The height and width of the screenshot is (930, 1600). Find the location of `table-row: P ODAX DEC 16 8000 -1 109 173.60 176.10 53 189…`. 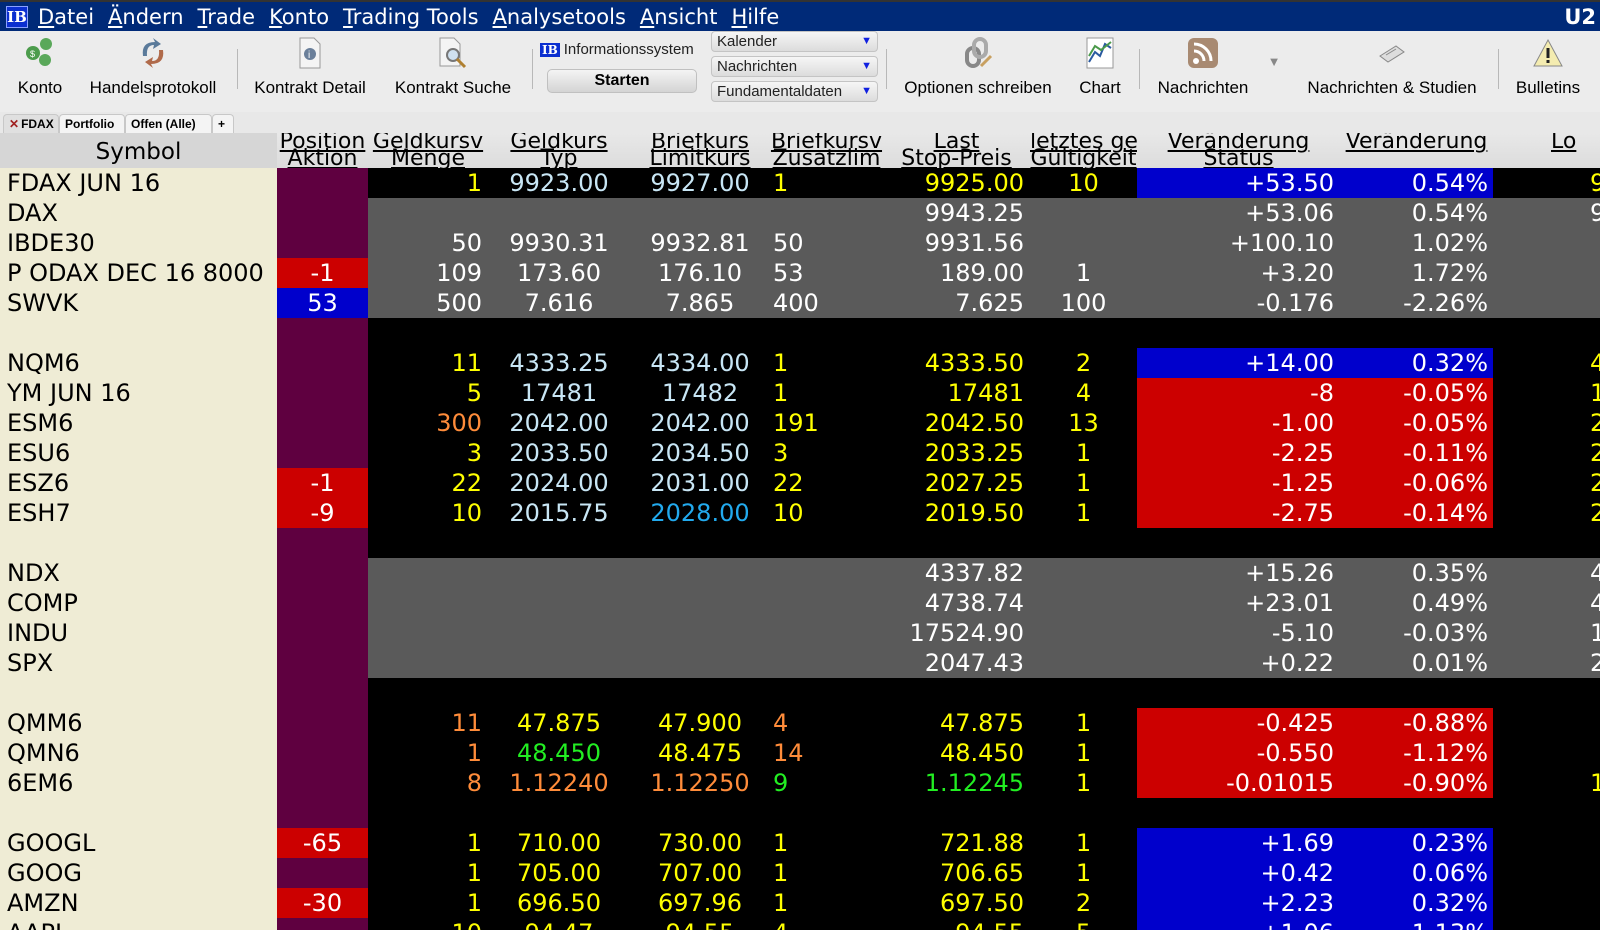

table-row: P ODAX DEC 16 8000 -1 109 173.60 176.10 53 189… is located at coordinates (800, 273).